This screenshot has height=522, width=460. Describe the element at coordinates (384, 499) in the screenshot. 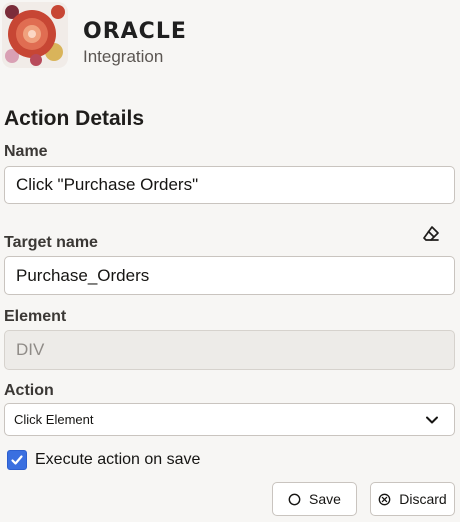

I see `discard-x-circle-icon` at that location.